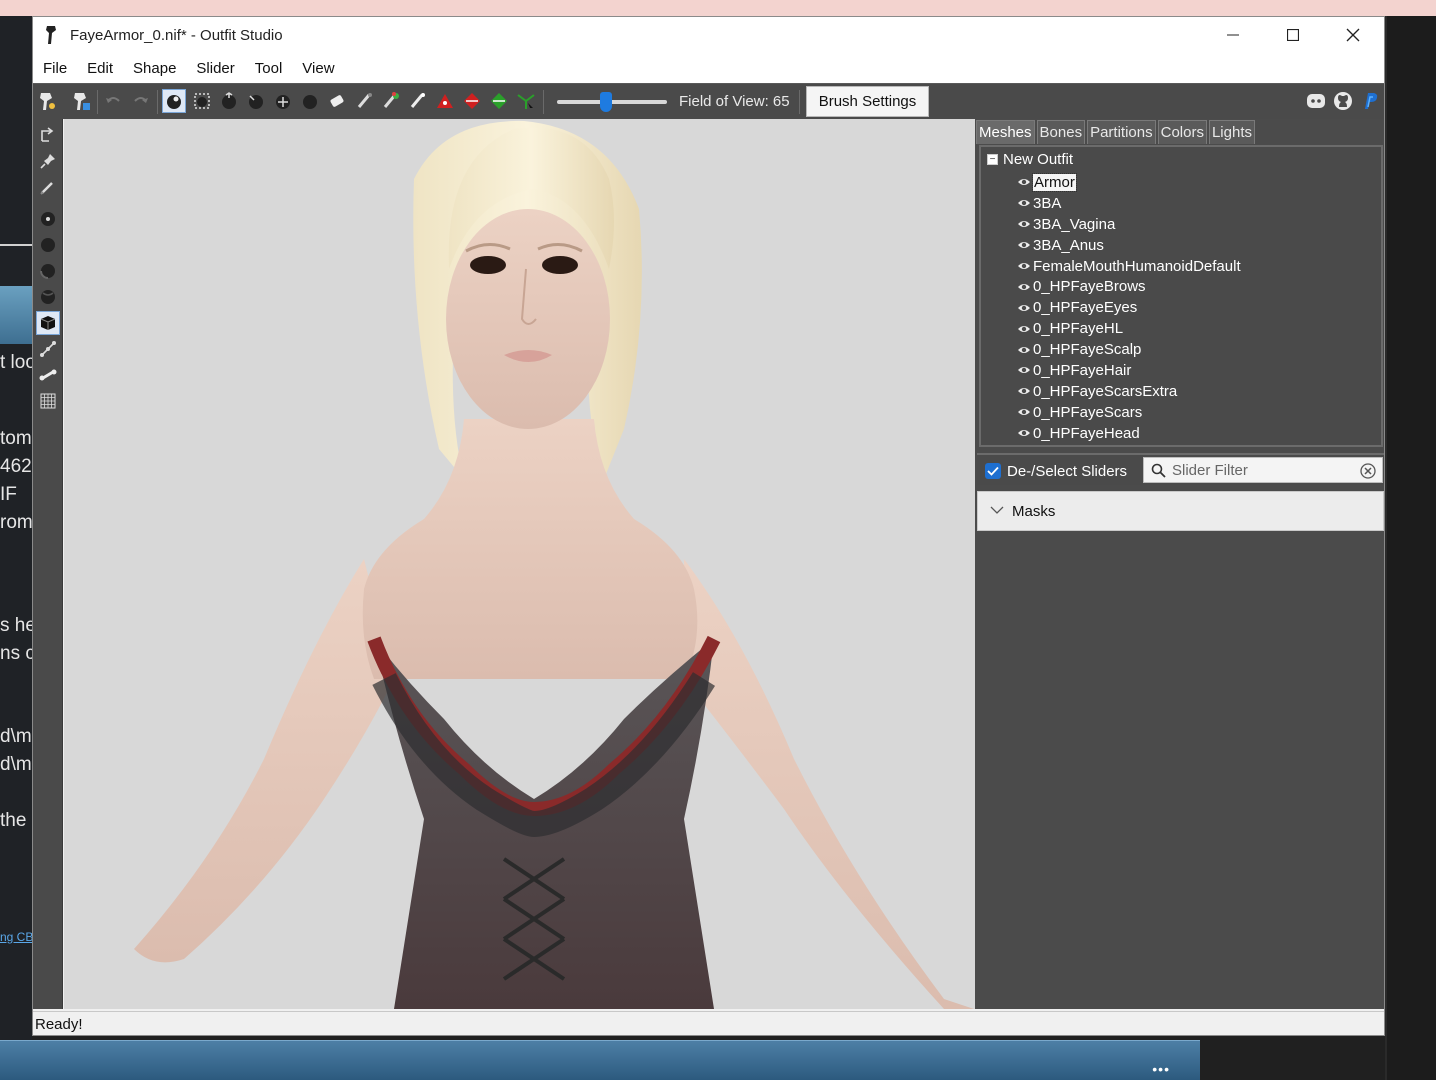 The height and width of the screenshot is (1080, 1436). What do you see at coordinates (1121, 132) in the screenshot?
I see `tab-partitions: Partitions` at bounding box center [1121, 132].